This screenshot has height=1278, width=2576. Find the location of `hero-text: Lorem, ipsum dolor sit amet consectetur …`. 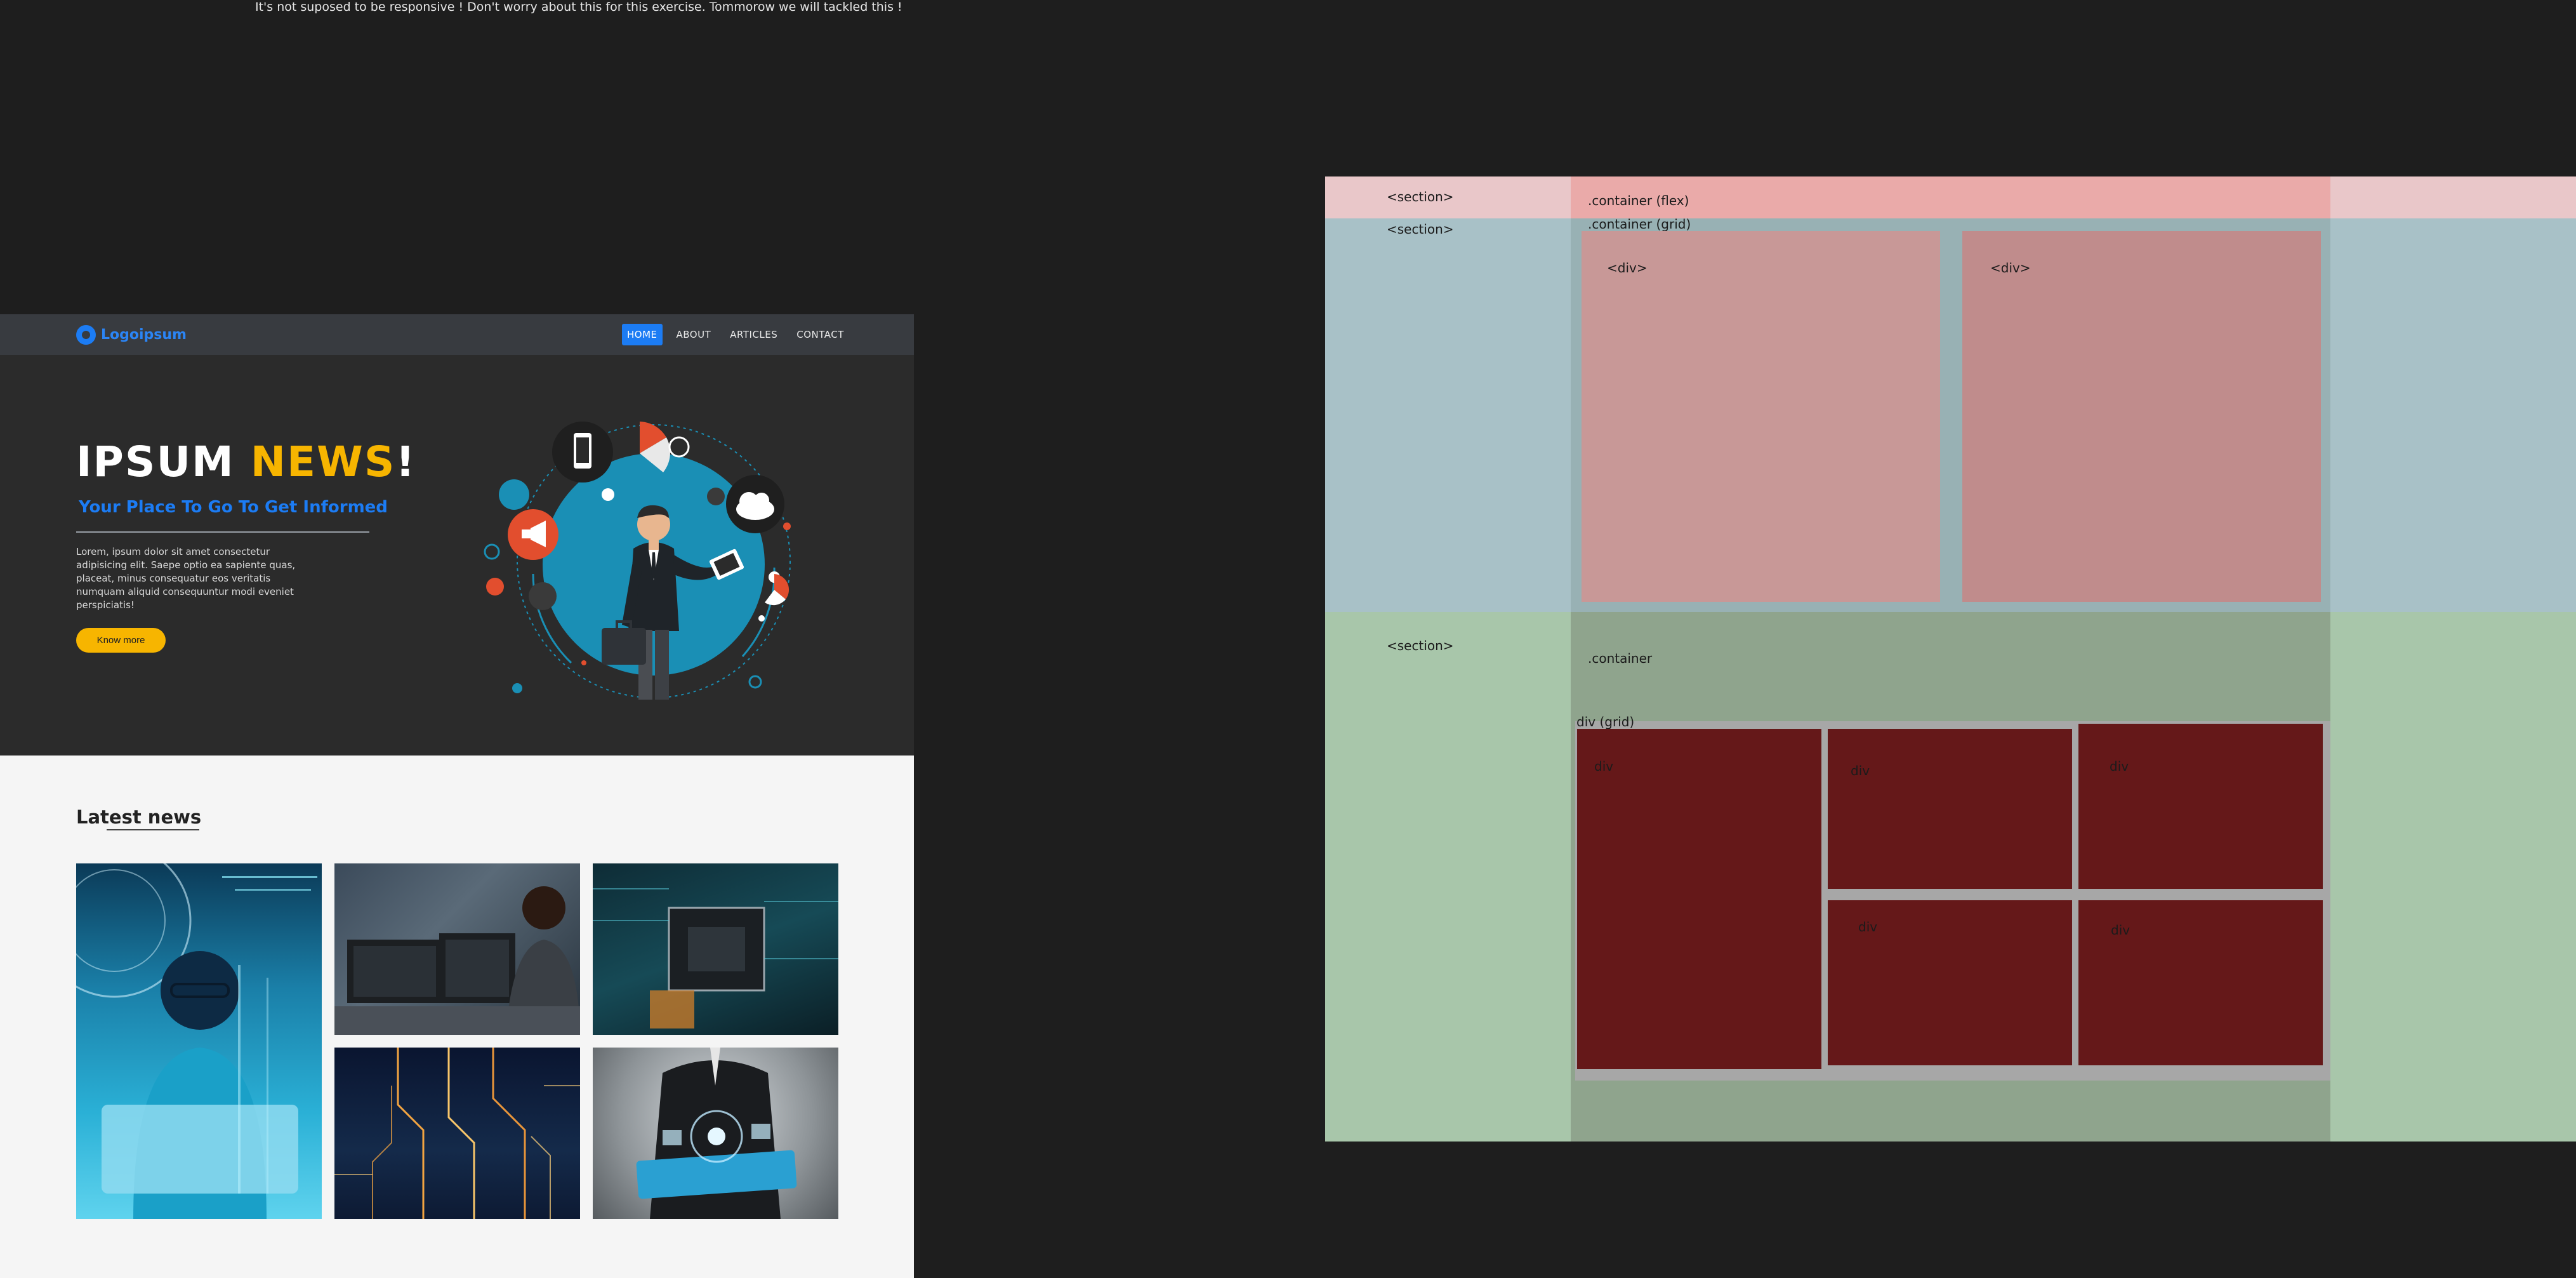

hero-text: Lorem, ipsum dolor sit amet consectetur … is located at coordinates (186, 578).